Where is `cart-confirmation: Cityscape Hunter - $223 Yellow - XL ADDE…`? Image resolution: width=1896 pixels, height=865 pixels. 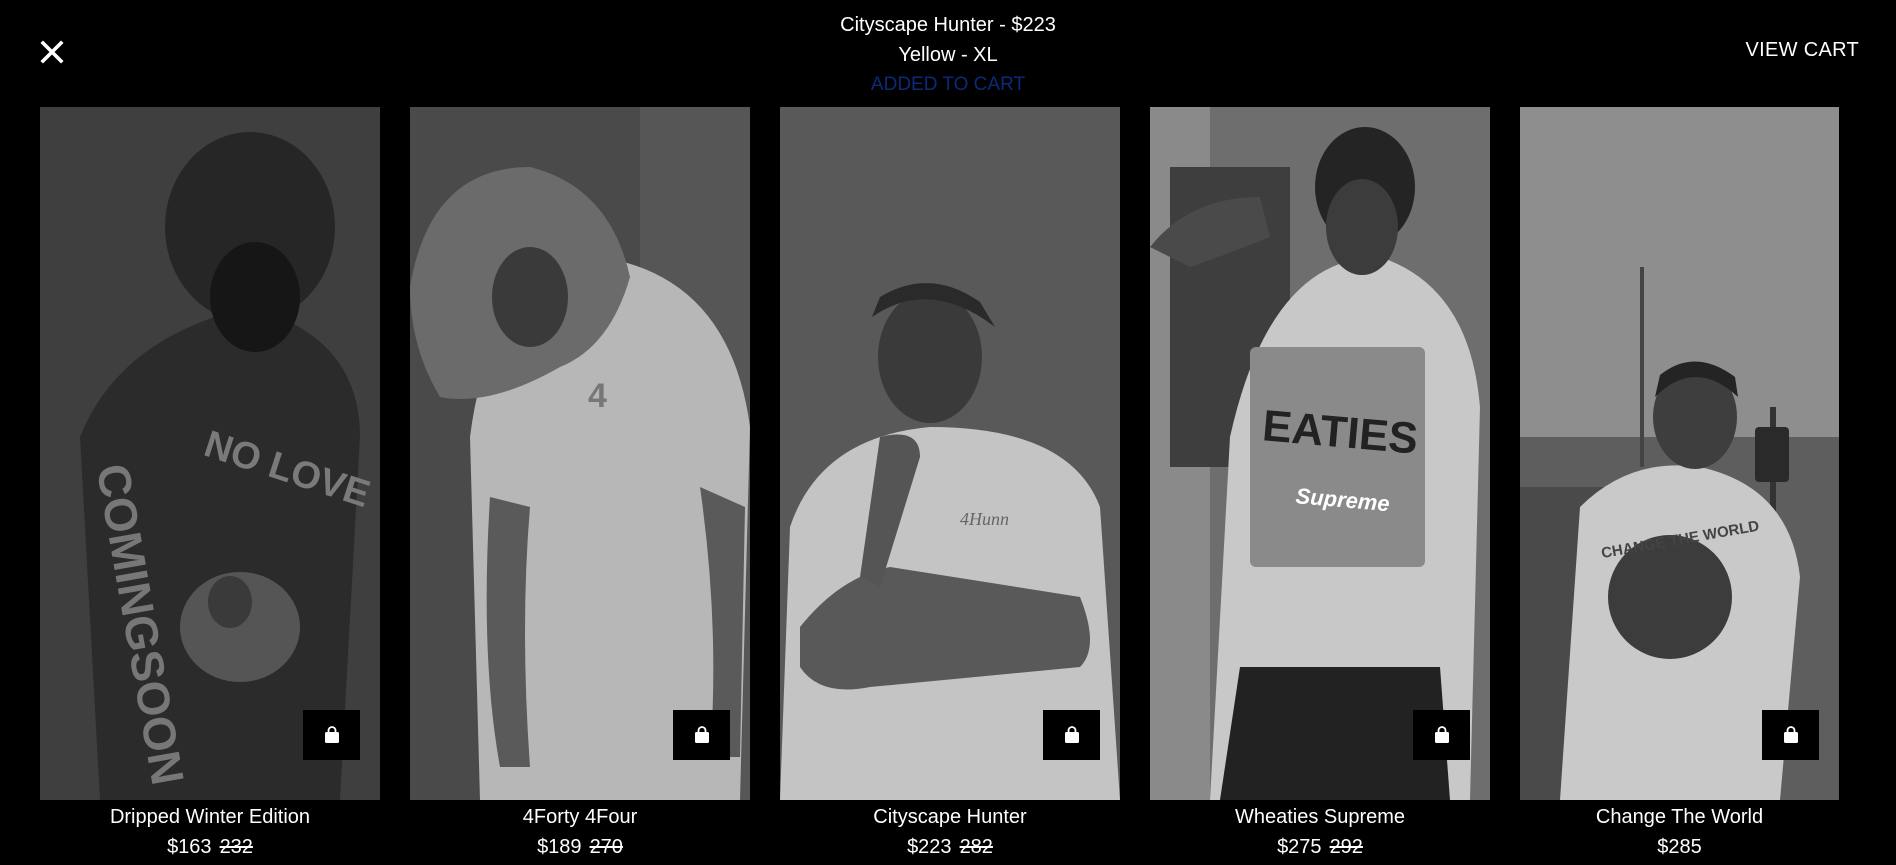 cart-confirmation: Cityscape Hunter - $223 Yellow - XL ADDE… is located at coordinates (948, 55).